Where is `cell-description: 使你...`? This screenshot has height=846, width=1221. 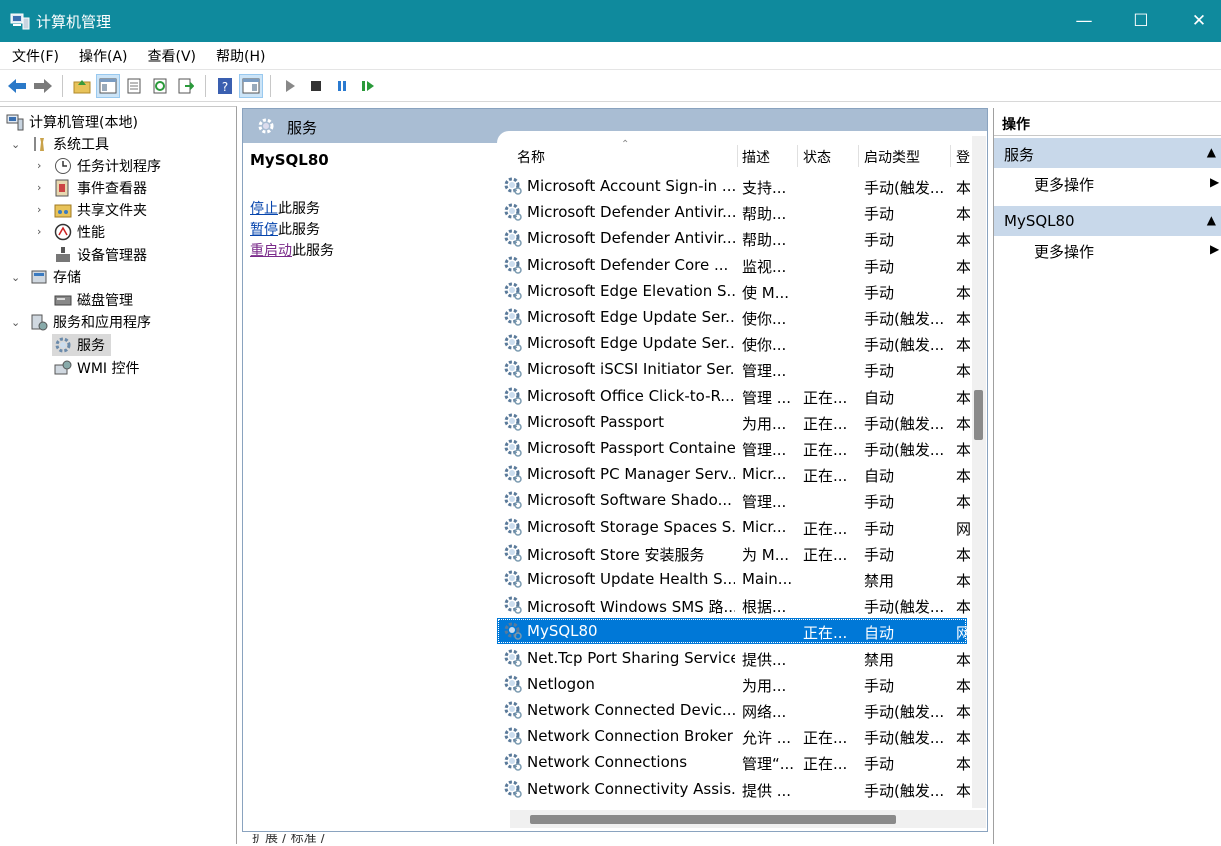 cell-description: 使你... is located at coordinates (764, 345).